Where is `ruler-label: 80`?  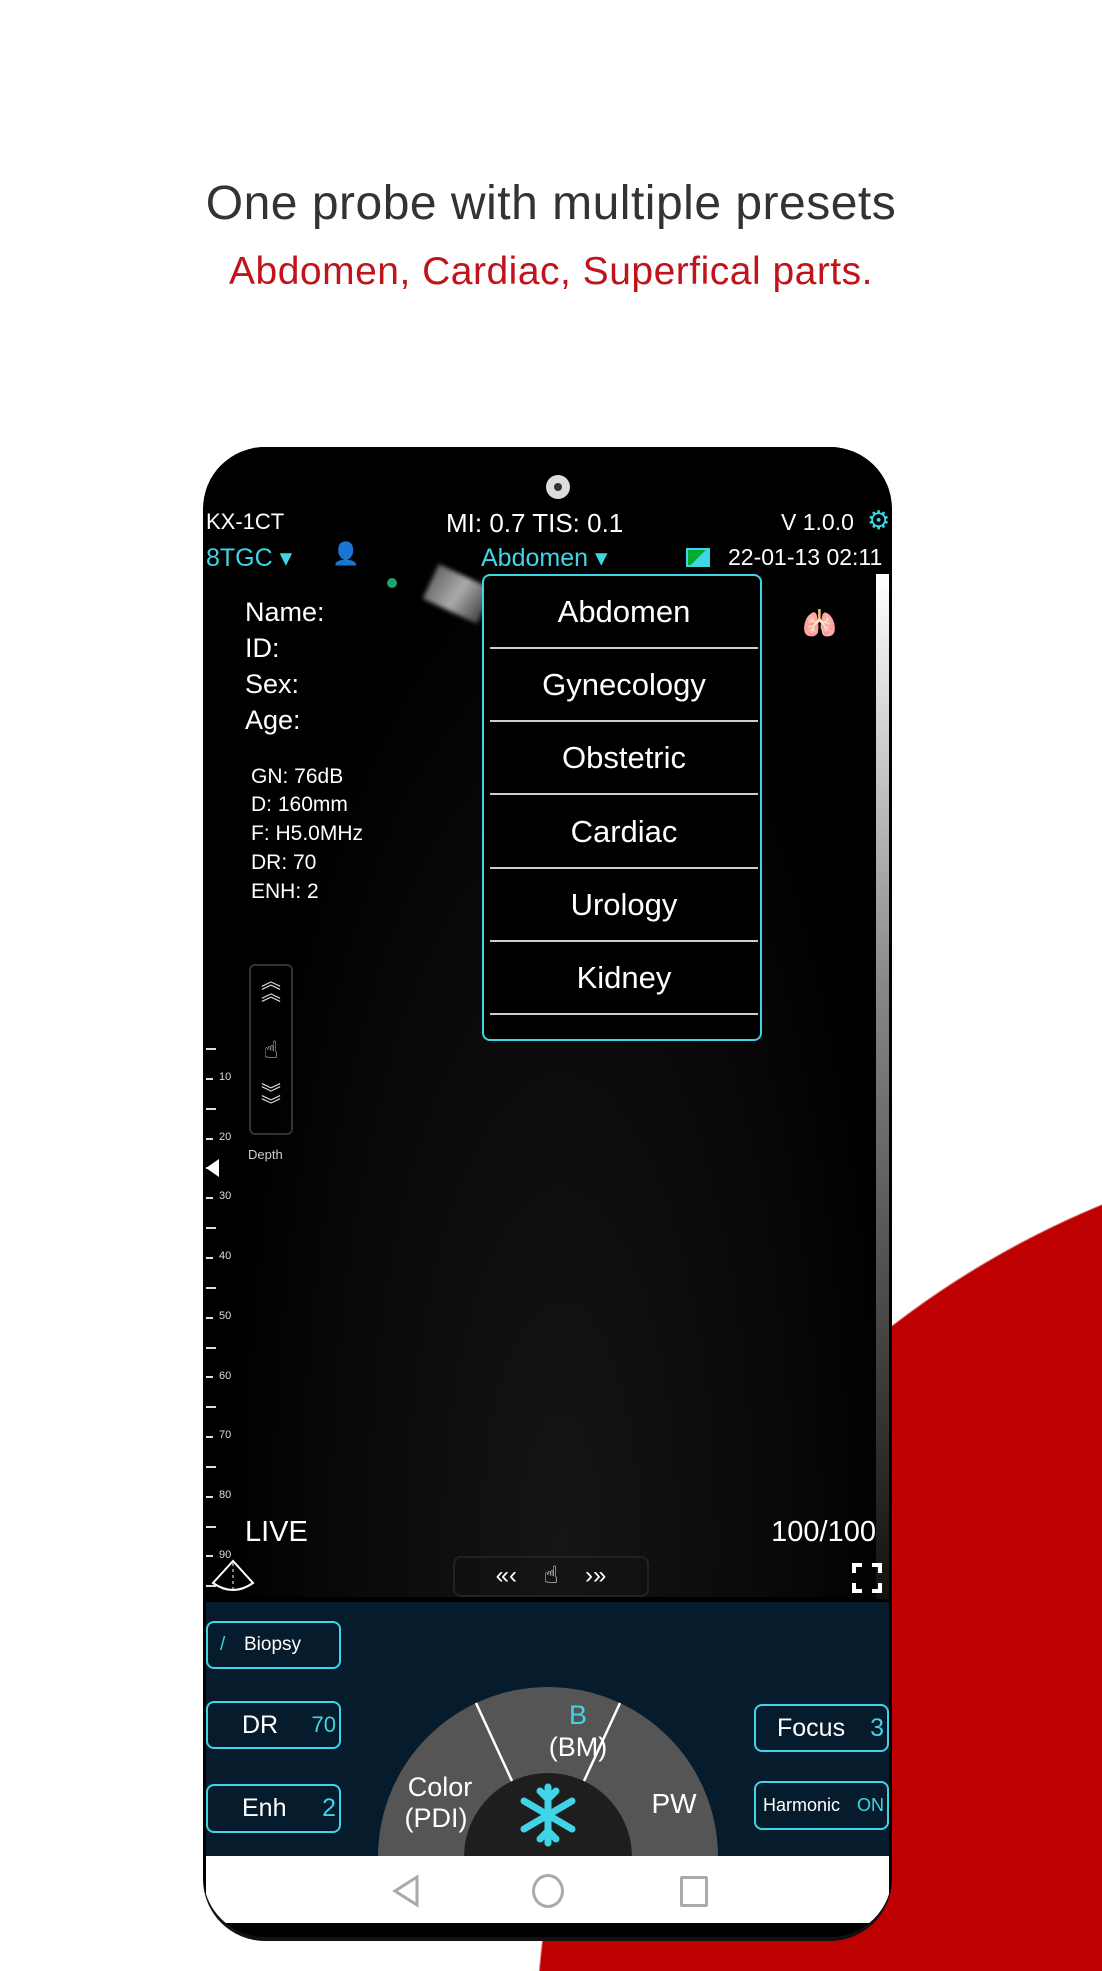 ruler-label: 80 is located at coordinates (225, 1494).